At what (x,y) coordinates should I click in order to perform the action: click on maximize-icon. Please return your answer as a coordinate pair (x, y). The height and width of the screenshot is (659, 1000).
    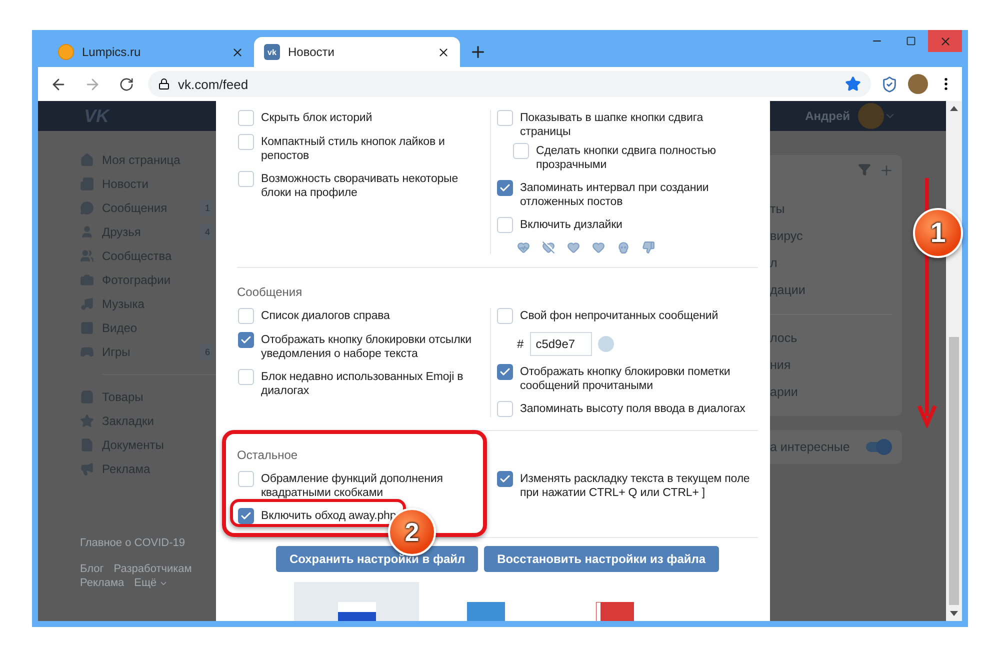
    Looking at the image, I should click on (911, 41).